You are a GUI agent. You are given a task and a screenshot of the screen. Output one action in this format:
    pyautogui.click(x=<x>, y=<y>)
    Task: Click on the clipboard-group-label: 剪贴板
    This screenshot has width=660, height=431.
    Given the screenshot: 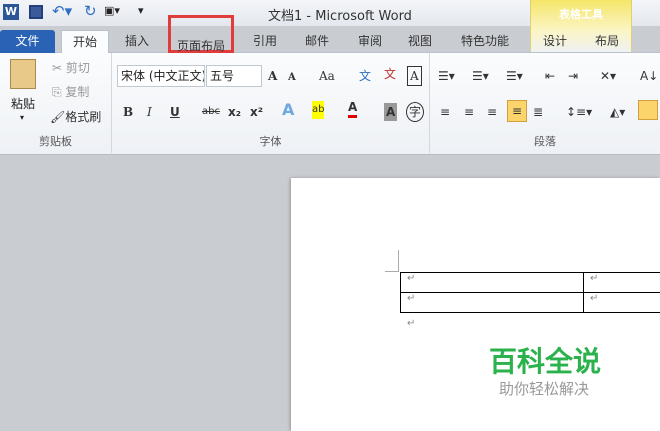 What is the action you would take?
    pyautogui.click(x=55, y=141)
    